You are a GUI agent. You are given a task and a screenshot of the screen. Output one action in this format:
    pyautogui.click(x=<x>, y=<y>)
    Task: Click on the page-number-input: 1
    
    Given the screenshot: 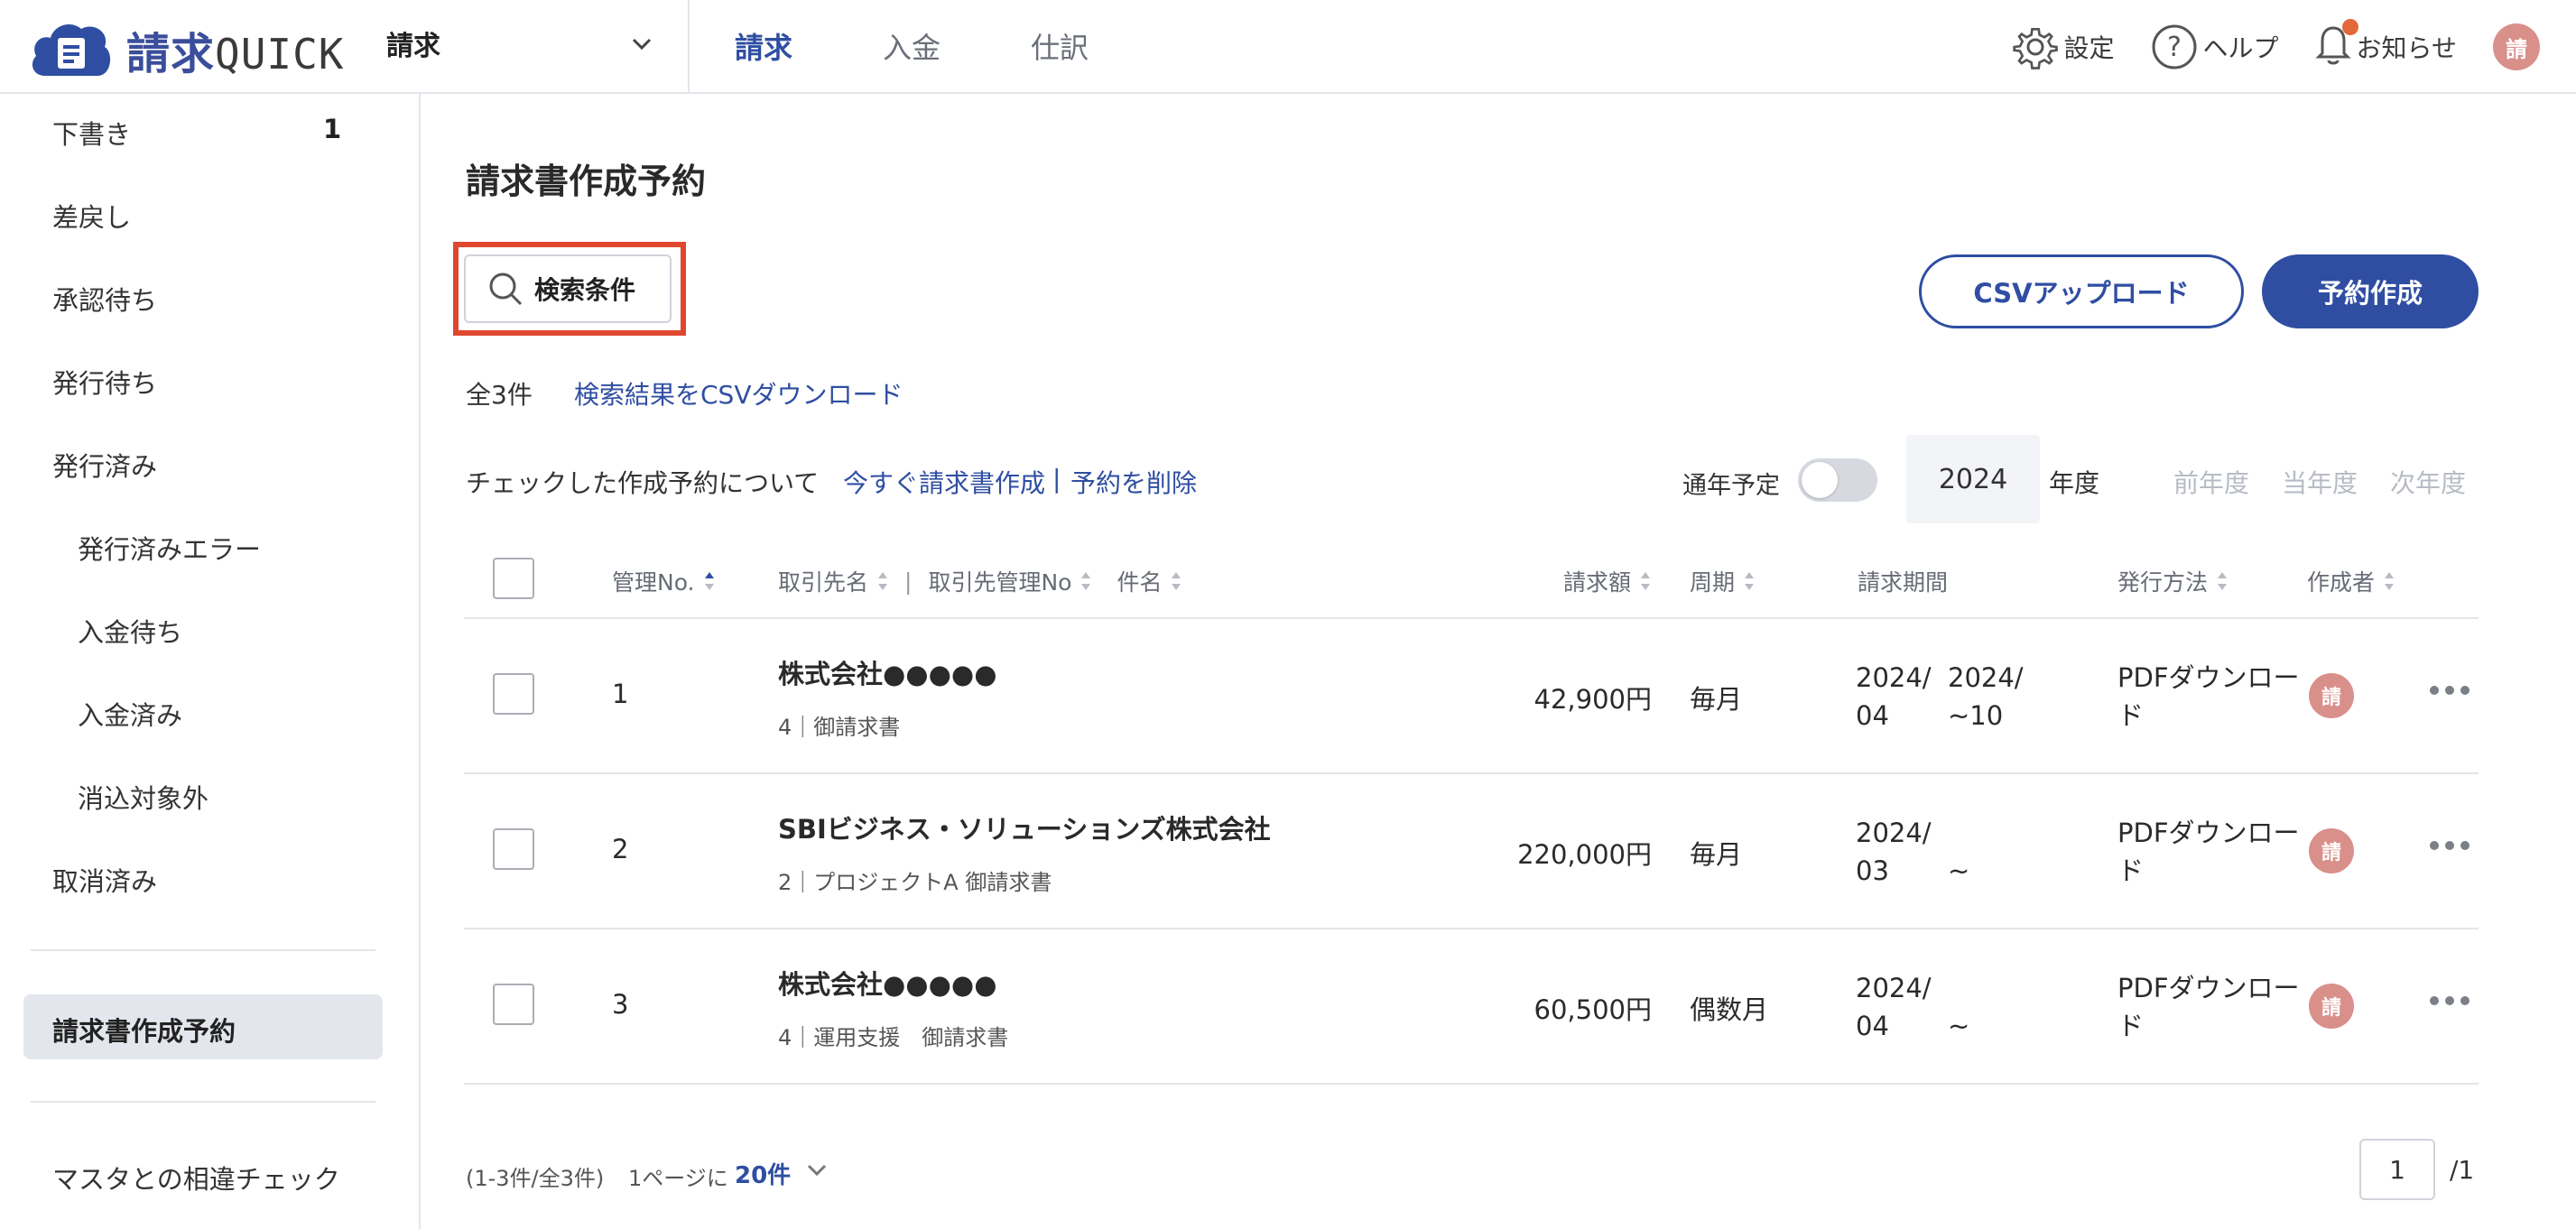 What is the action you would take?
    pyautogui.click(x=2397, y=1169)
    